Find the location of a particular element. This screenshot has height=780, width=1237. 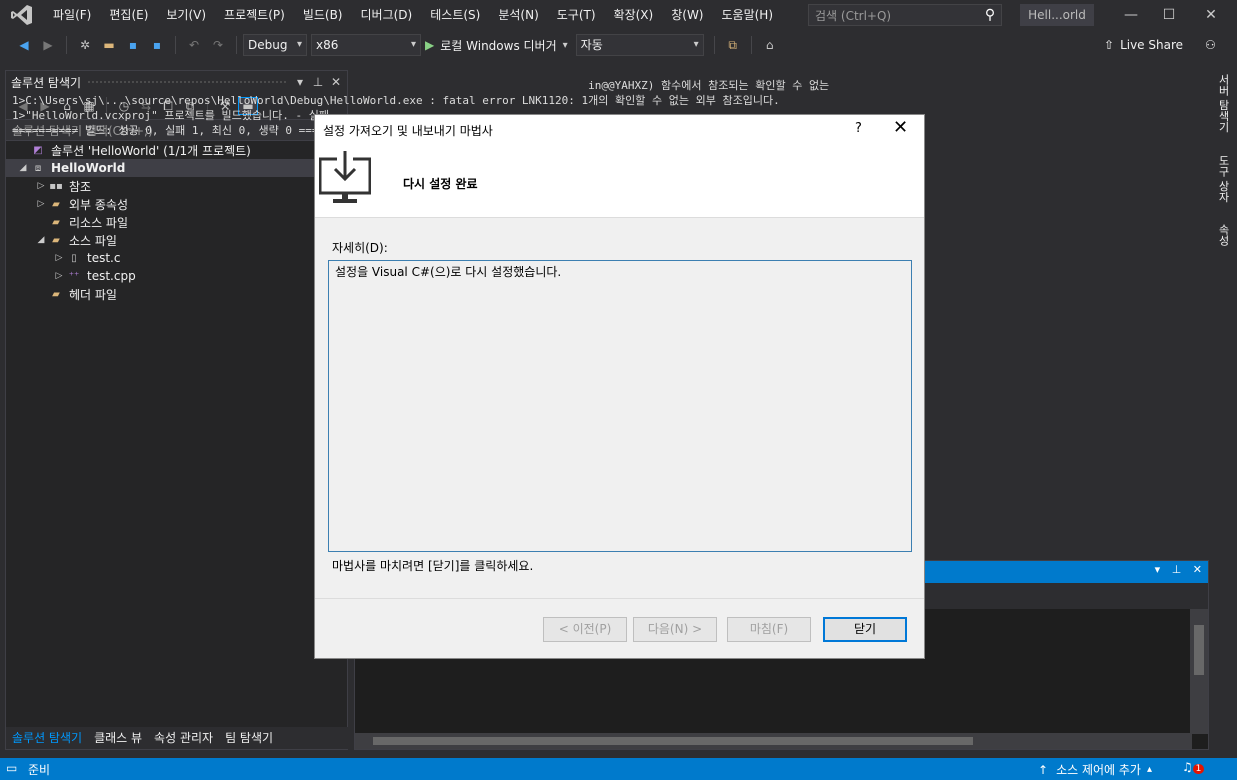

output-line: in@@YAHXZ) 함수에서 참조되는 확인할 수 없는 is located at coordinates (421, 85).